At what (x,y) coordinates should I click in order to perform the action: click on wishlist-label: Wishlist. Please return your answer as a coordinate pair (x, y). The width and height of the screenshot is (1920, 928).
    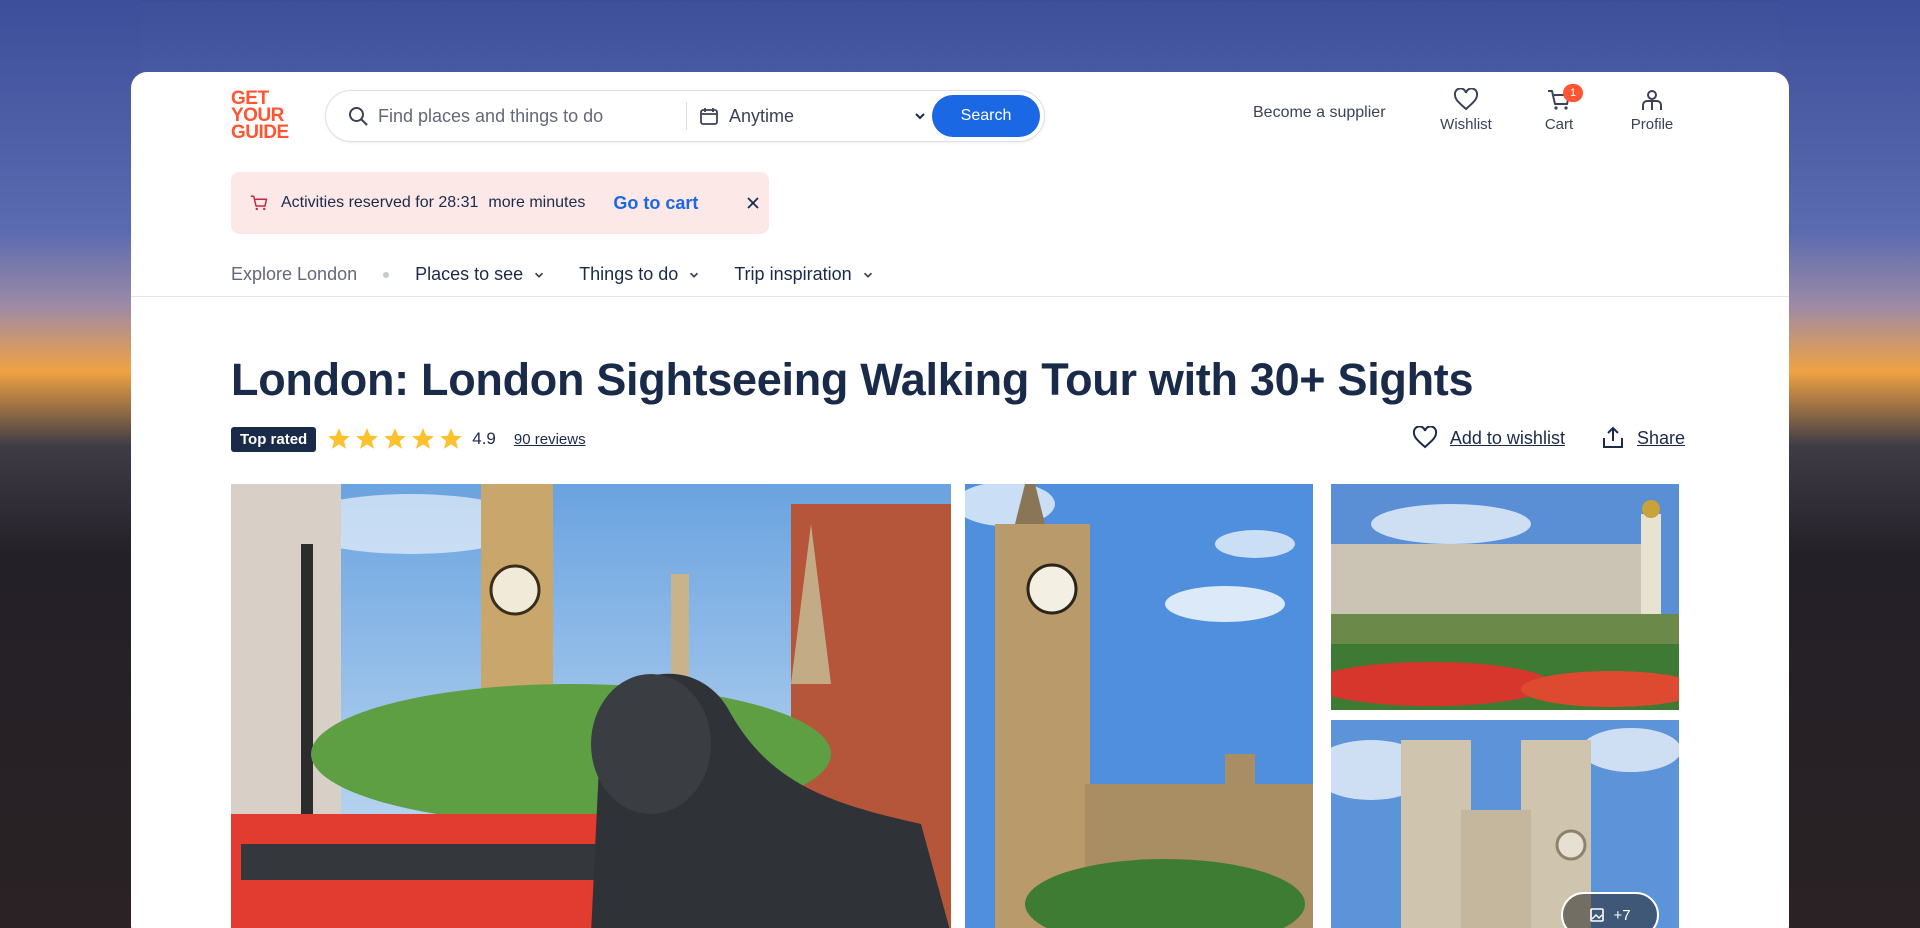
    Looking at the image, I should click on (1466, 124).